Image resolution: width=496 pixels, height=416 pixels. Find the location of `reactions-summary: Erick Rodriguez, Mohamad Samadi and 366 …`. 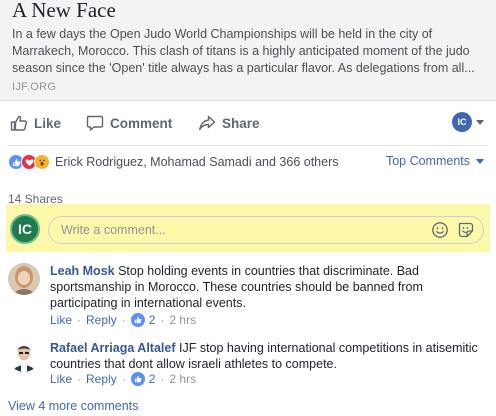

reactions-summary: Erick Rodriguez, Mohamad Samadi and 366 … is located at coordinates (173, 162).